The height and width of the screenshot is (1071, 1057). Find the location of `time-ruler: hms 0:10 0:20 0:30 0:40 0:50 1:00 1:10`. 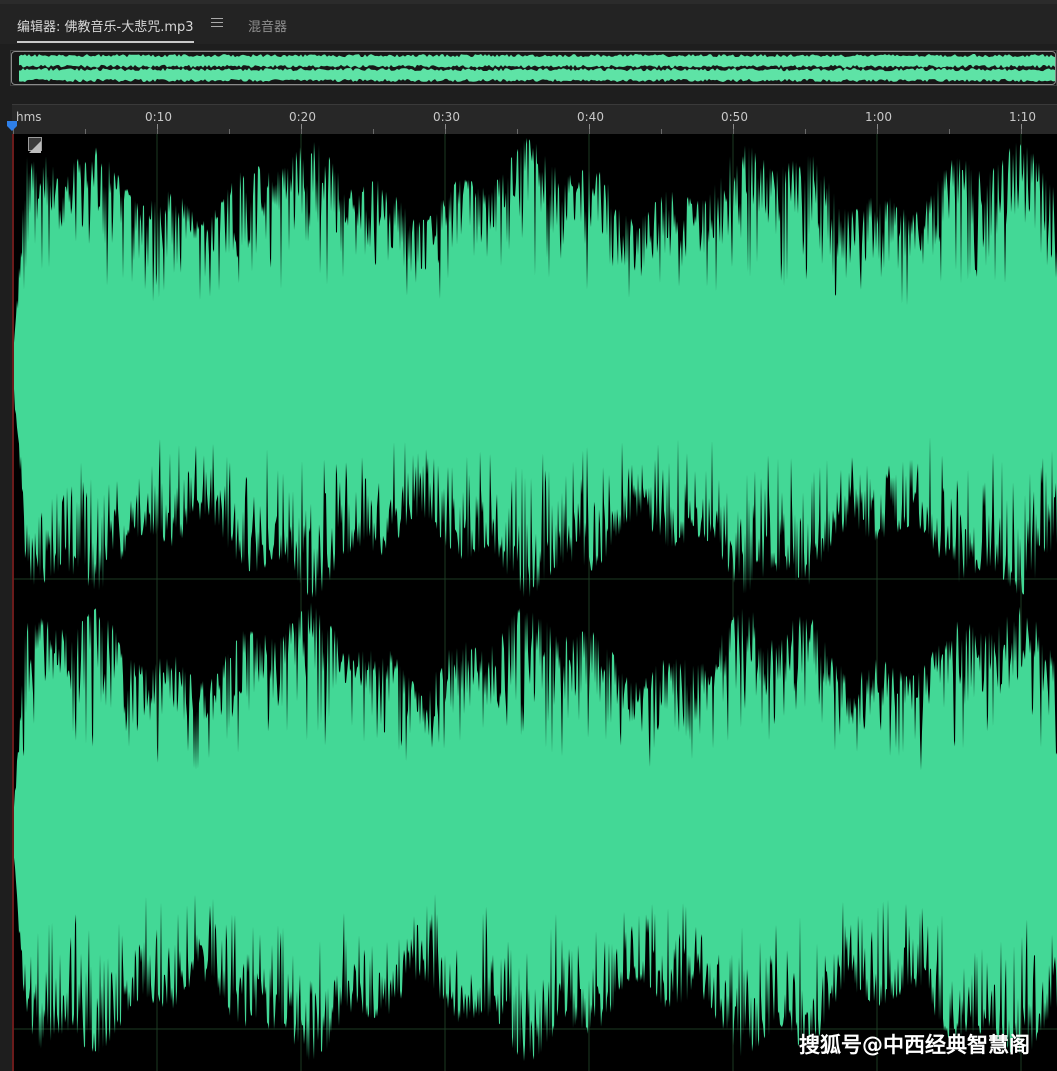

time-ruler: hms 0:10 0:20 0:30 0:40 0:50 1:00 1:10 is located at coordinates (534, 119).